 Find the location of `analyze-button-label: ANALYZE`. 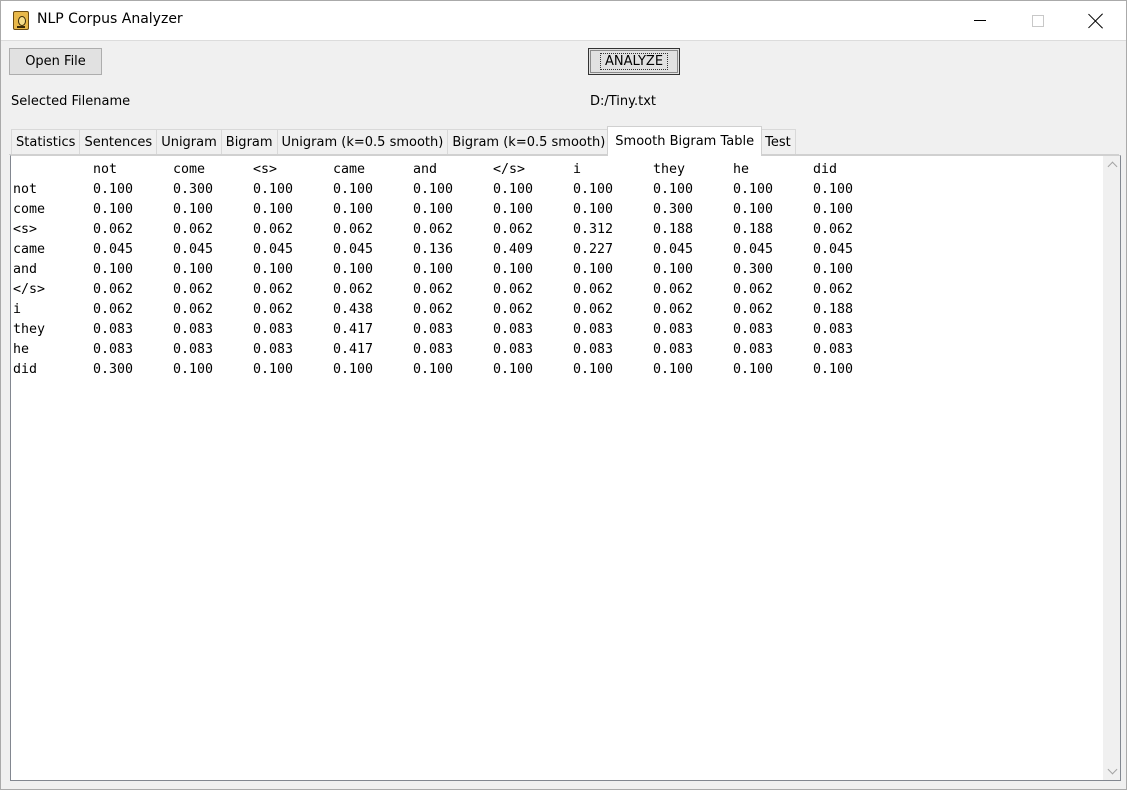

analyze-button-label: ANALYZE is located at coordinates (634, 61).